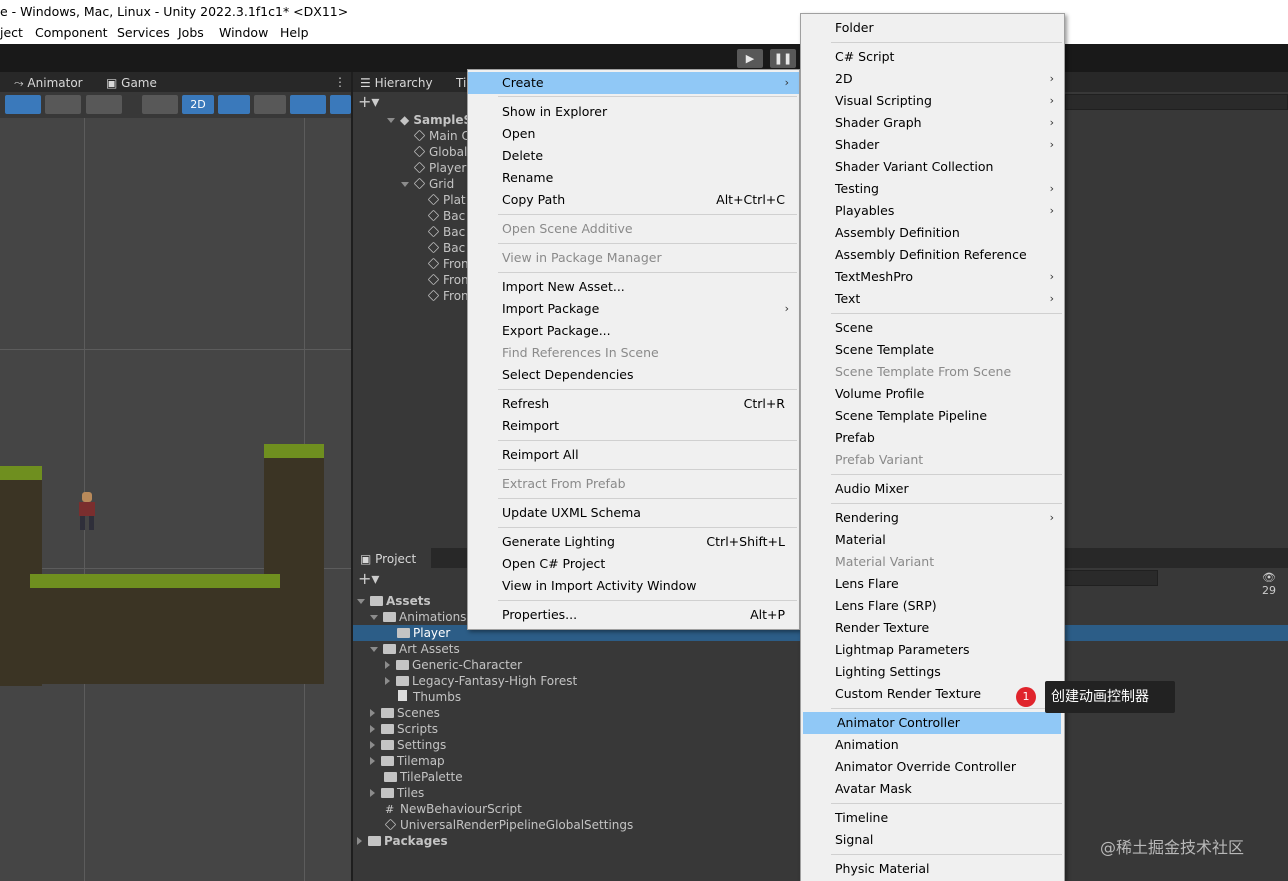 This screenshot has width=1288, height=881. What do you see at coordinates (63, 104) in the screenshot?
I see `tool-grid-button` at bounding box center [63, 104].